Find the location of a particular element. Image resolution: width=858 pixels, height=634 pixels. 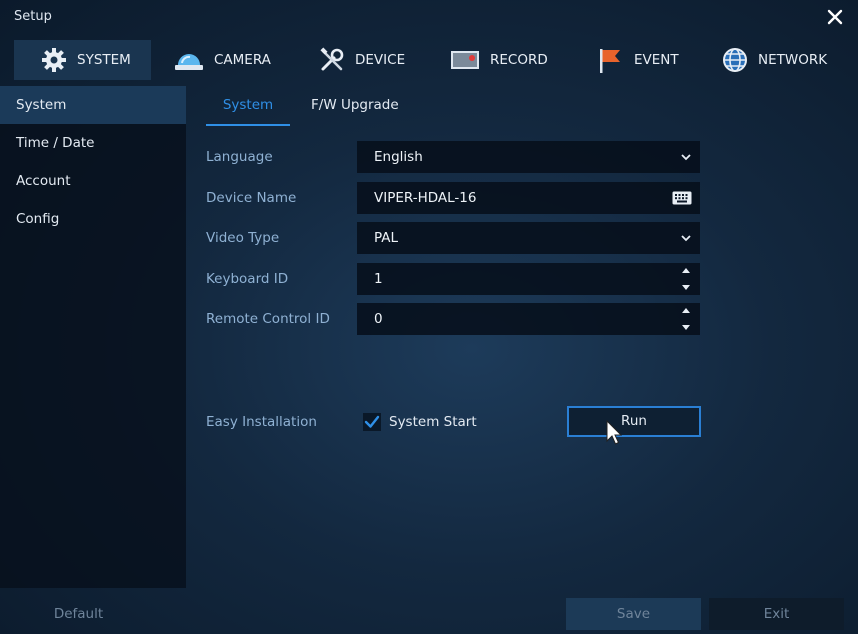

window-title: Setup is located at coordinates (33, 16).